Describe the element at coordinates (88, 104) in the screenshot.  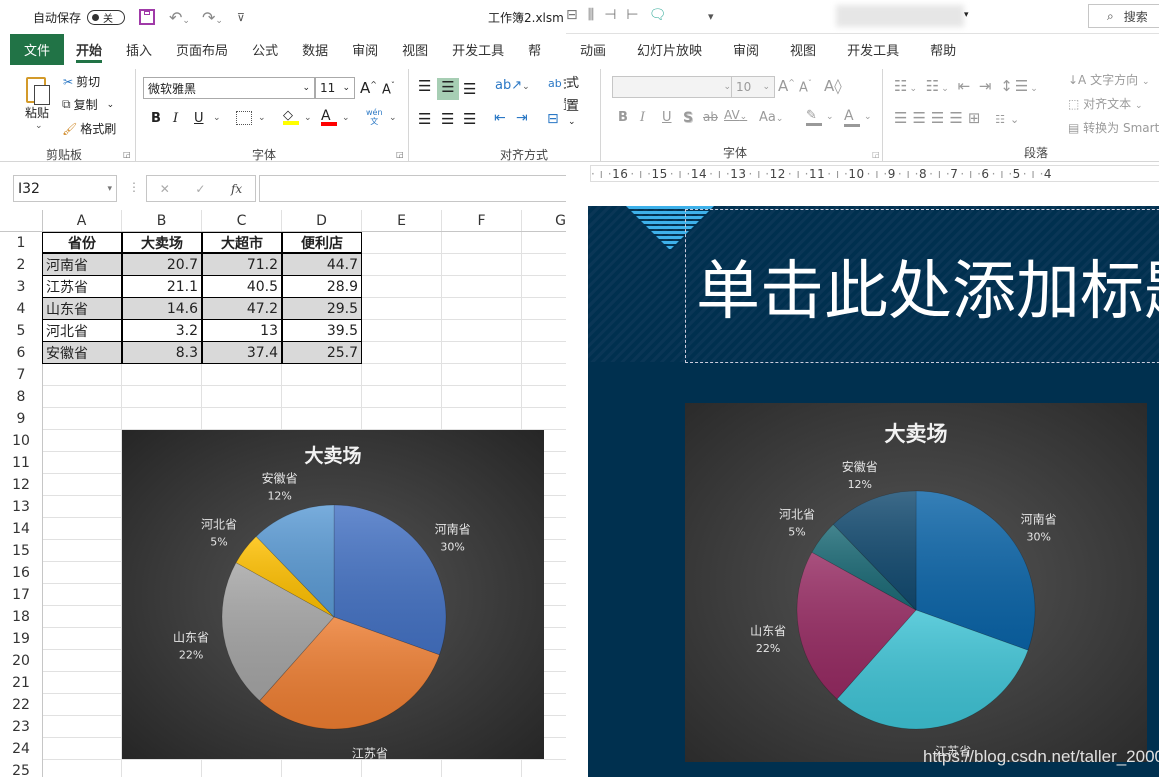
I see `copy-button: ⧉ 复制 ⌄` at that location.